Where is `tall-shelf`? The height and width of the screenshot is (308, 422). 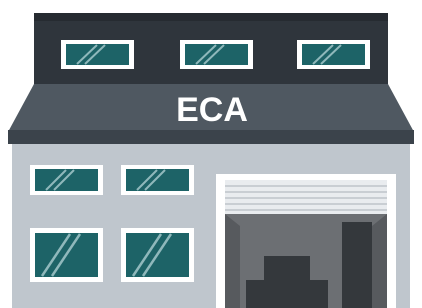 tall-shelf is located at coordinates (357, 265).